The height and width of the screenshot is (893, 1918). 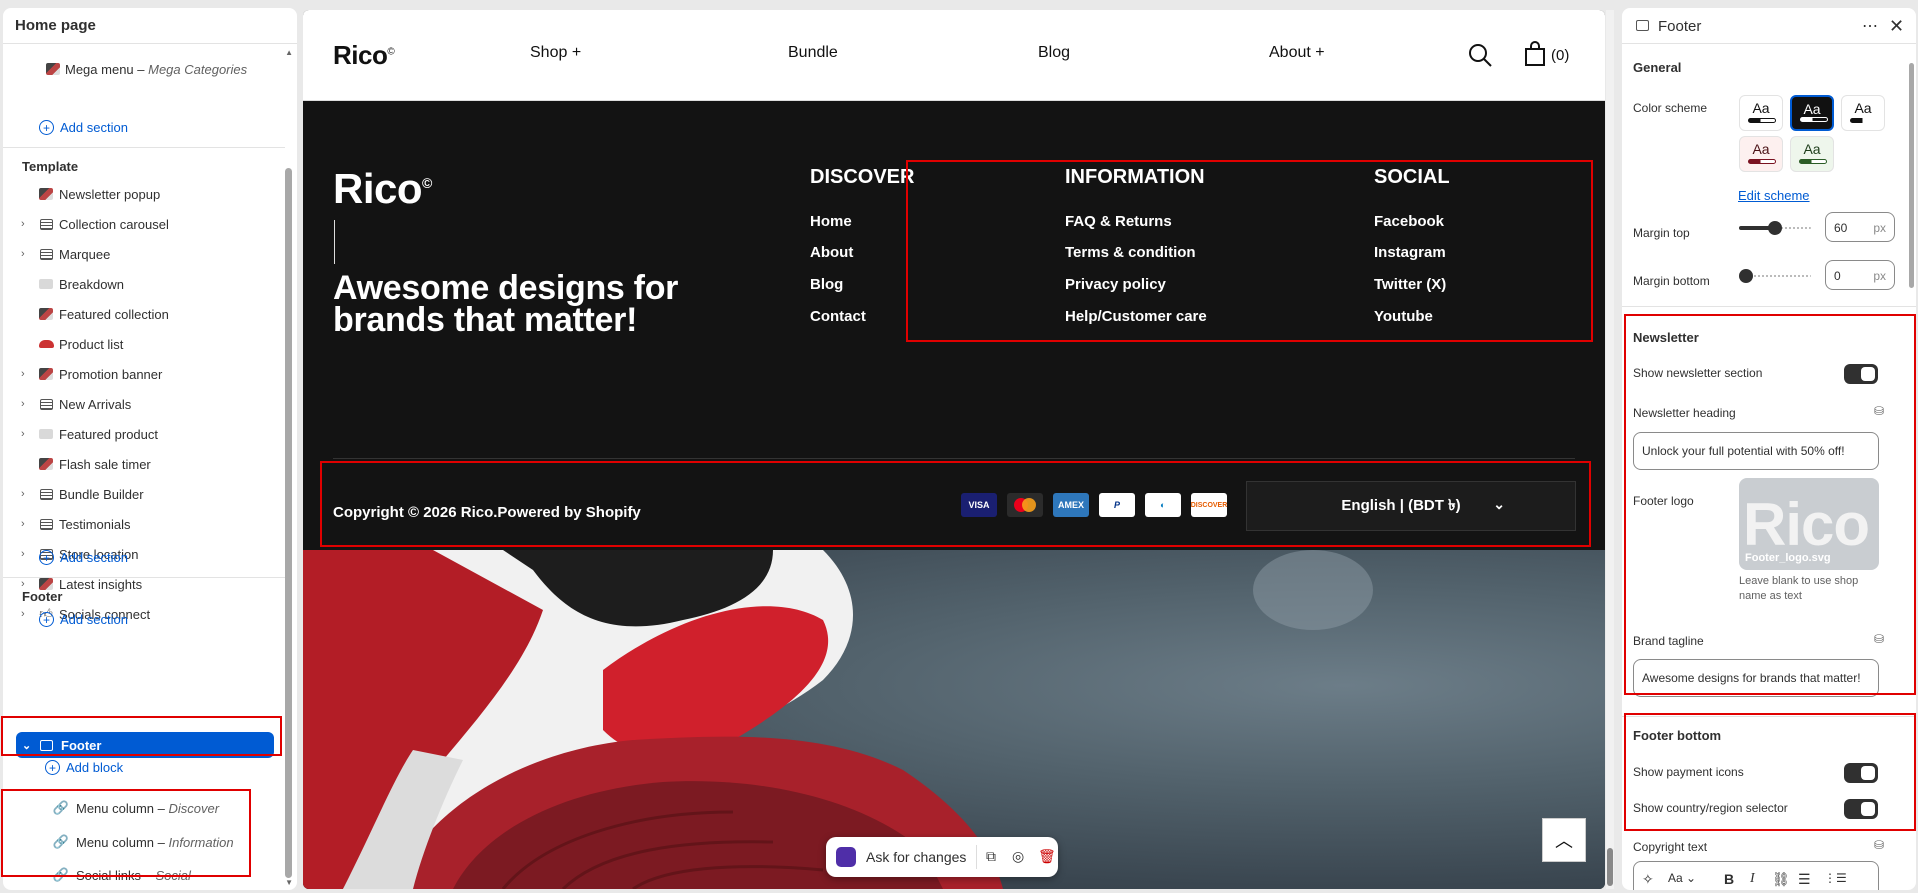 What do you see at coordinates (1870, 26) in the screenshot?
I see `more-icon: ⋯` at bounding box center [1870, 26].